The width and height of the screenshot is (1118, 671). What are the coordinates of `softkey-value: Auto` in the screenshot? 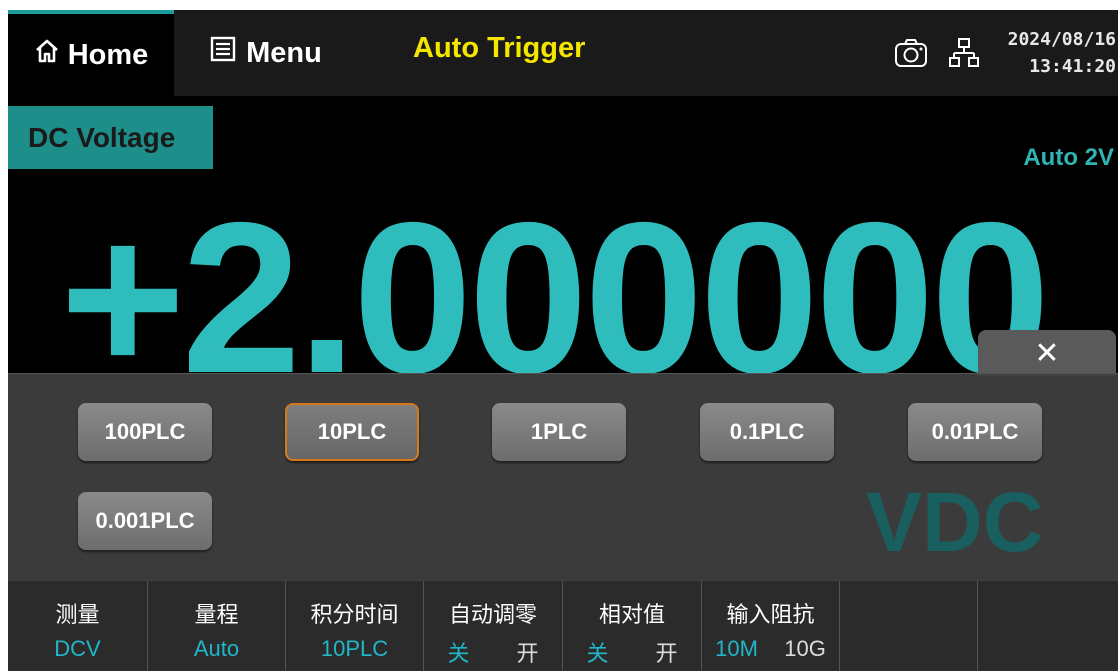 It's located at (216, 648).